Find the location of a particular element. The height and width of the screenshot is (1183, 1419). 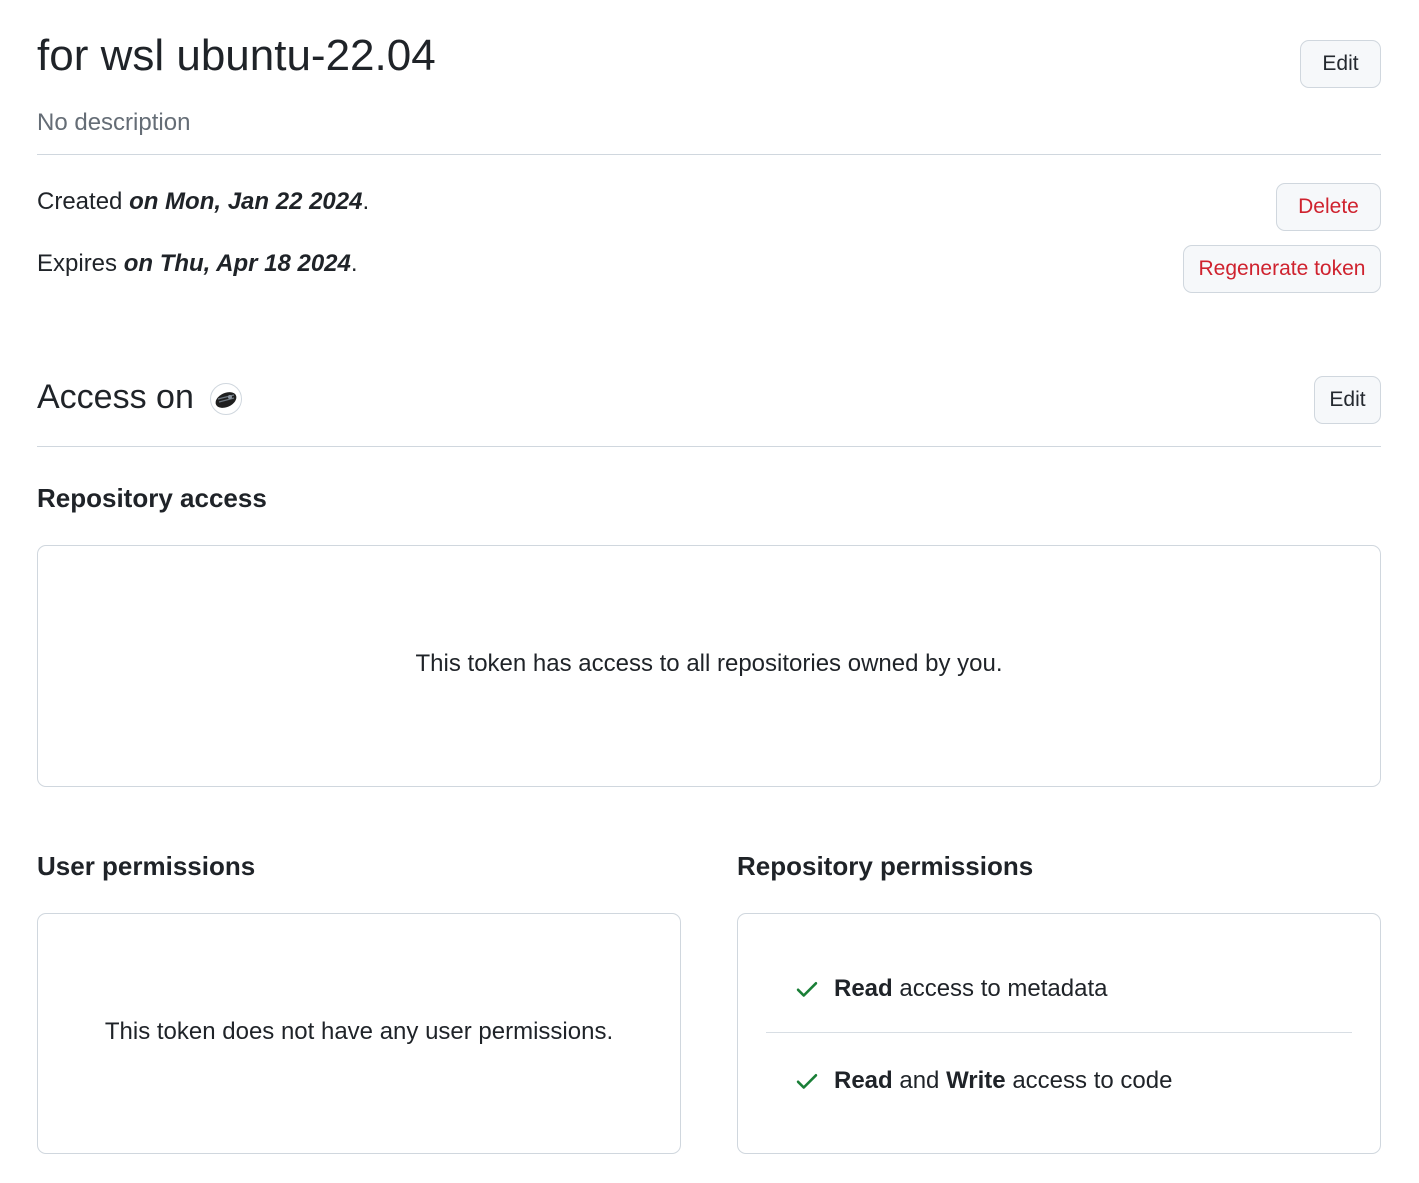

permission-scope: access to code is located at coordinates (1089, 1080).